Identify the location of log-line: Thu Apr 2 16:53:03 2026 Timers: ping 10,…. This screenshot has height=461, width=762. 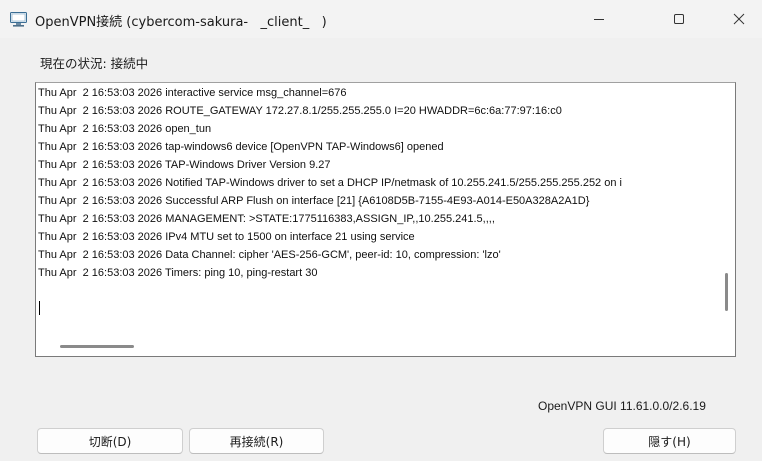
(178, 273).